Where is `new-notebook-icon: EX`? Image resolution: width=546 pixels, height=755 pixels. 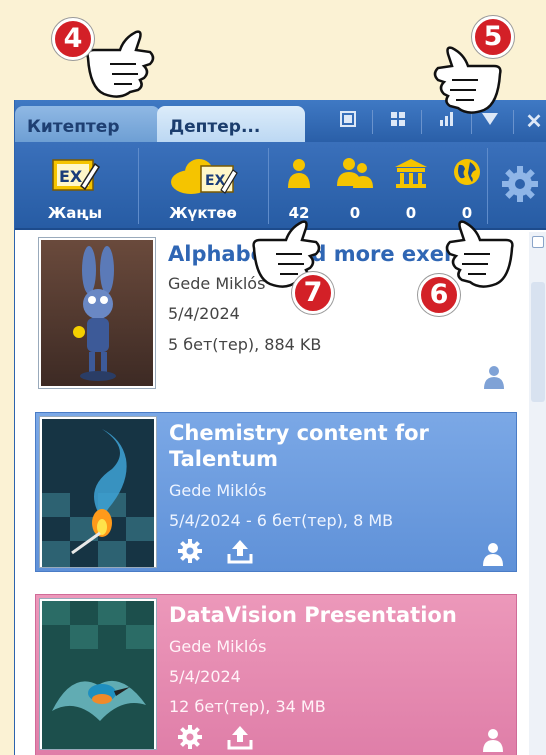
new-notebook-icon: EX is located at coordinates (76, 175).